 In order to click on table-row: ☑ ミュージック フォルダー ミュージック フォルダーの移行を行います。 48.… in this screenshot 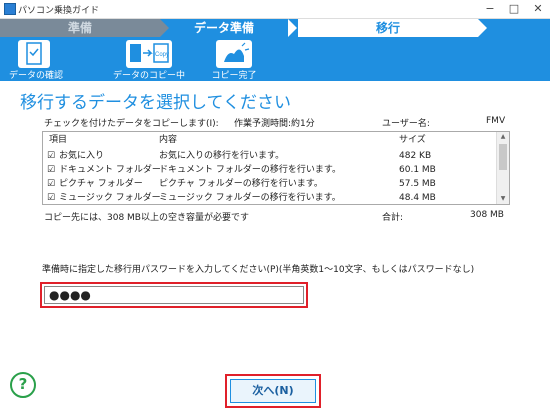, I will do `click(270, 198)`.